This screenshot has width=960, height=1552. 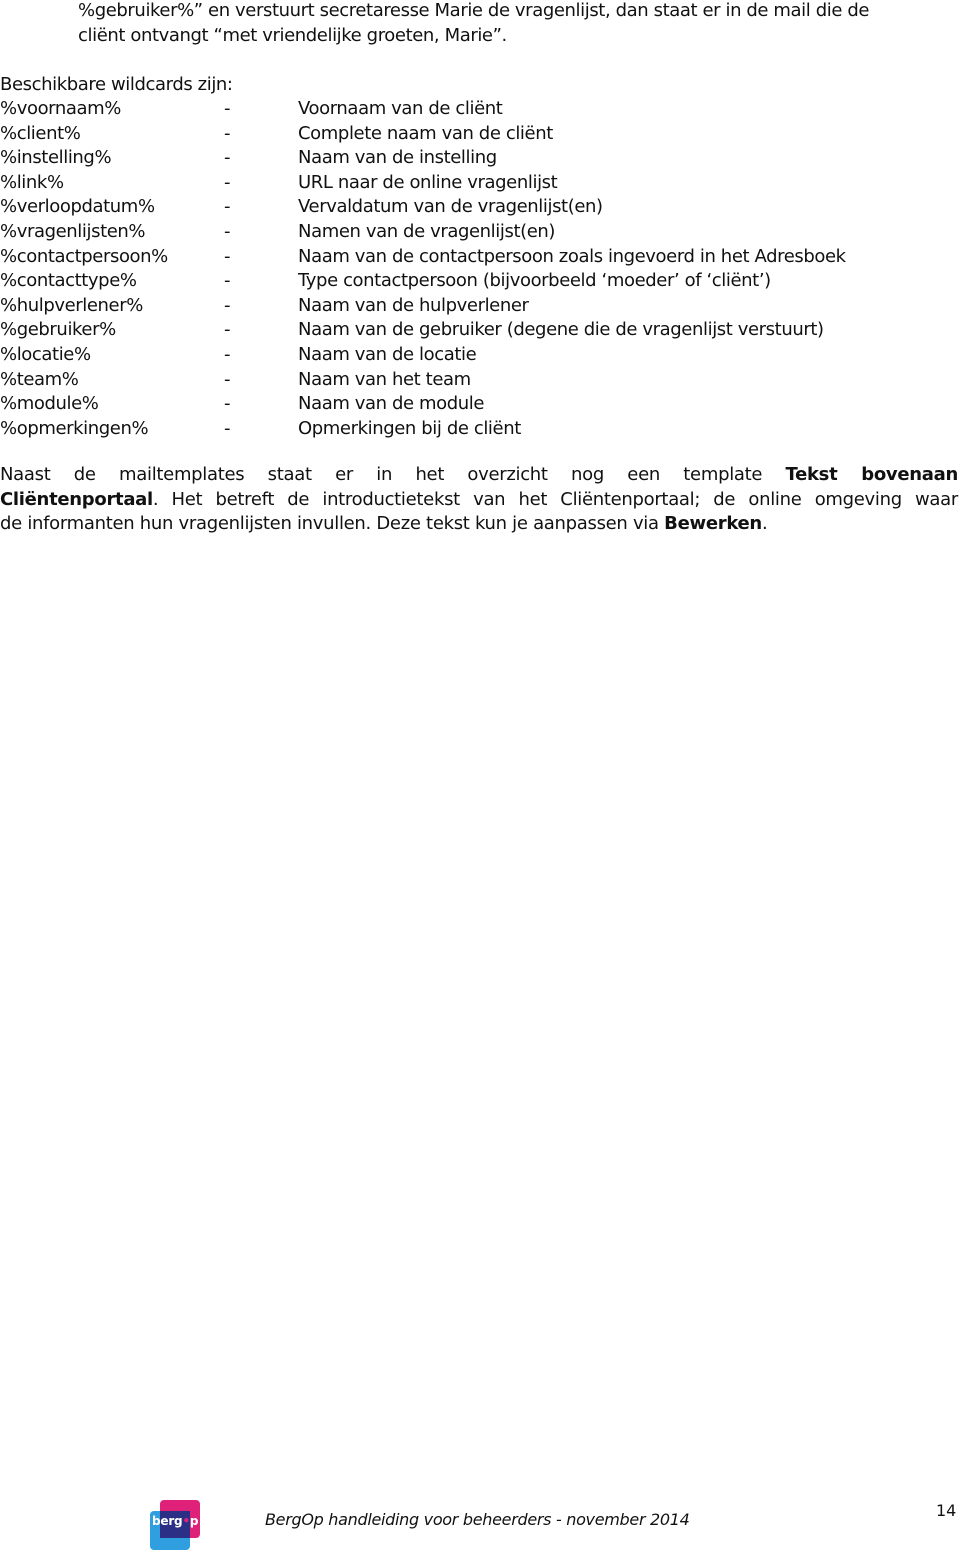 I want to click on wildcard-name: %voornaam%, so click(x=60, y=108).